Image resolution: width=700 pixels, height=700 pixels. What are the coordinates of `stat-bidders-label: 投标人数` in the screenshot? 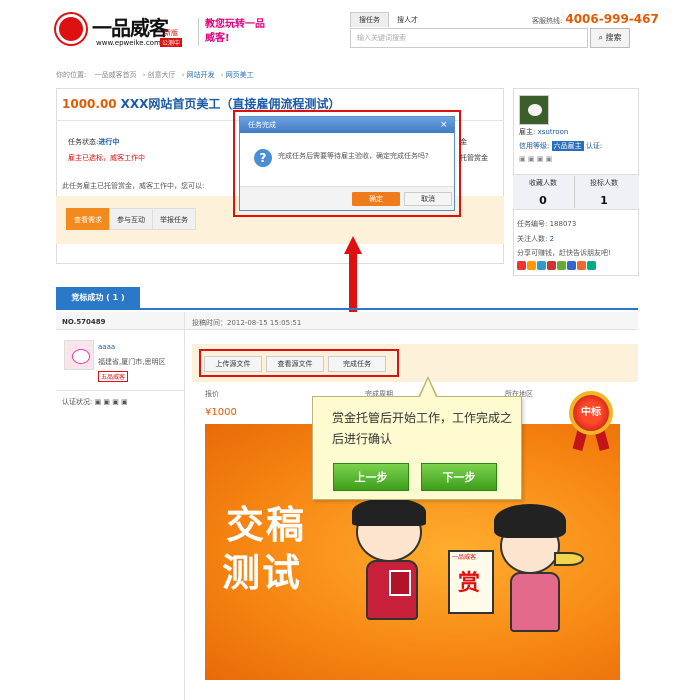 It's located at (604, 183).